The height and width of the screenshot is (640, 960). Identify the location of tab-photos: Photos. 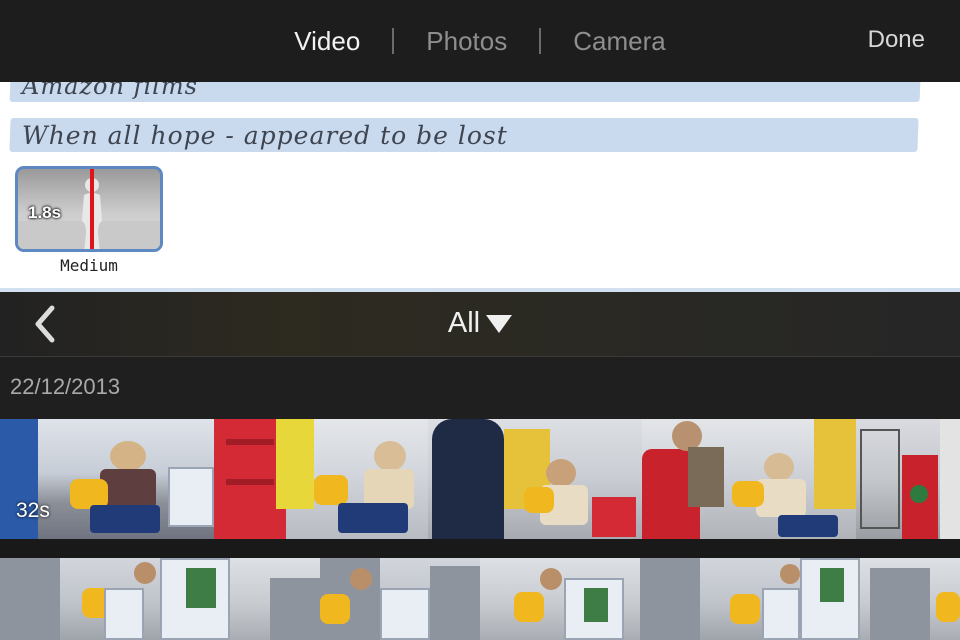
(466, 41).